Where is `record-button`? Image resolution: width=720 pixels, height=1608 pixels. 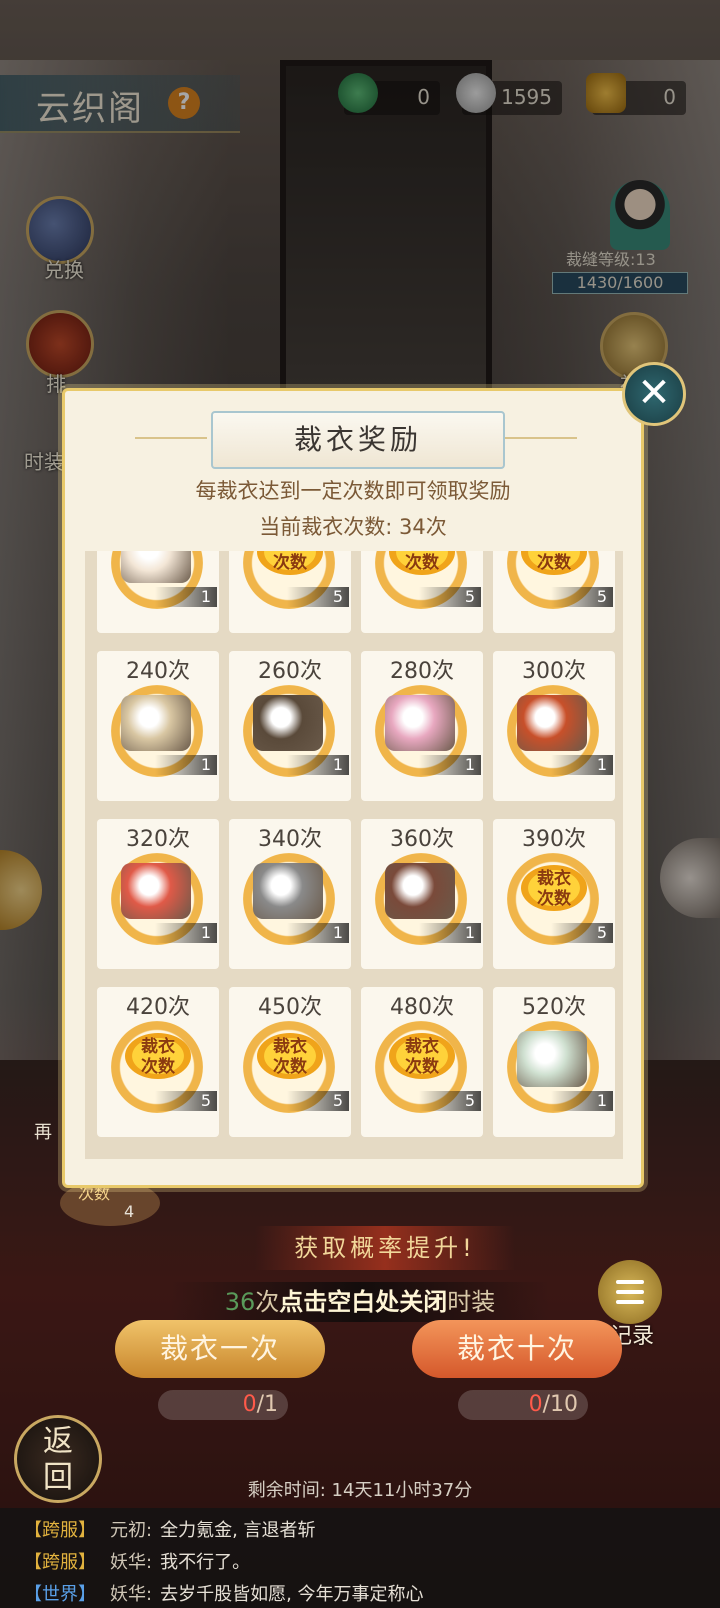 record-button is located at coordinates (630, 1292).